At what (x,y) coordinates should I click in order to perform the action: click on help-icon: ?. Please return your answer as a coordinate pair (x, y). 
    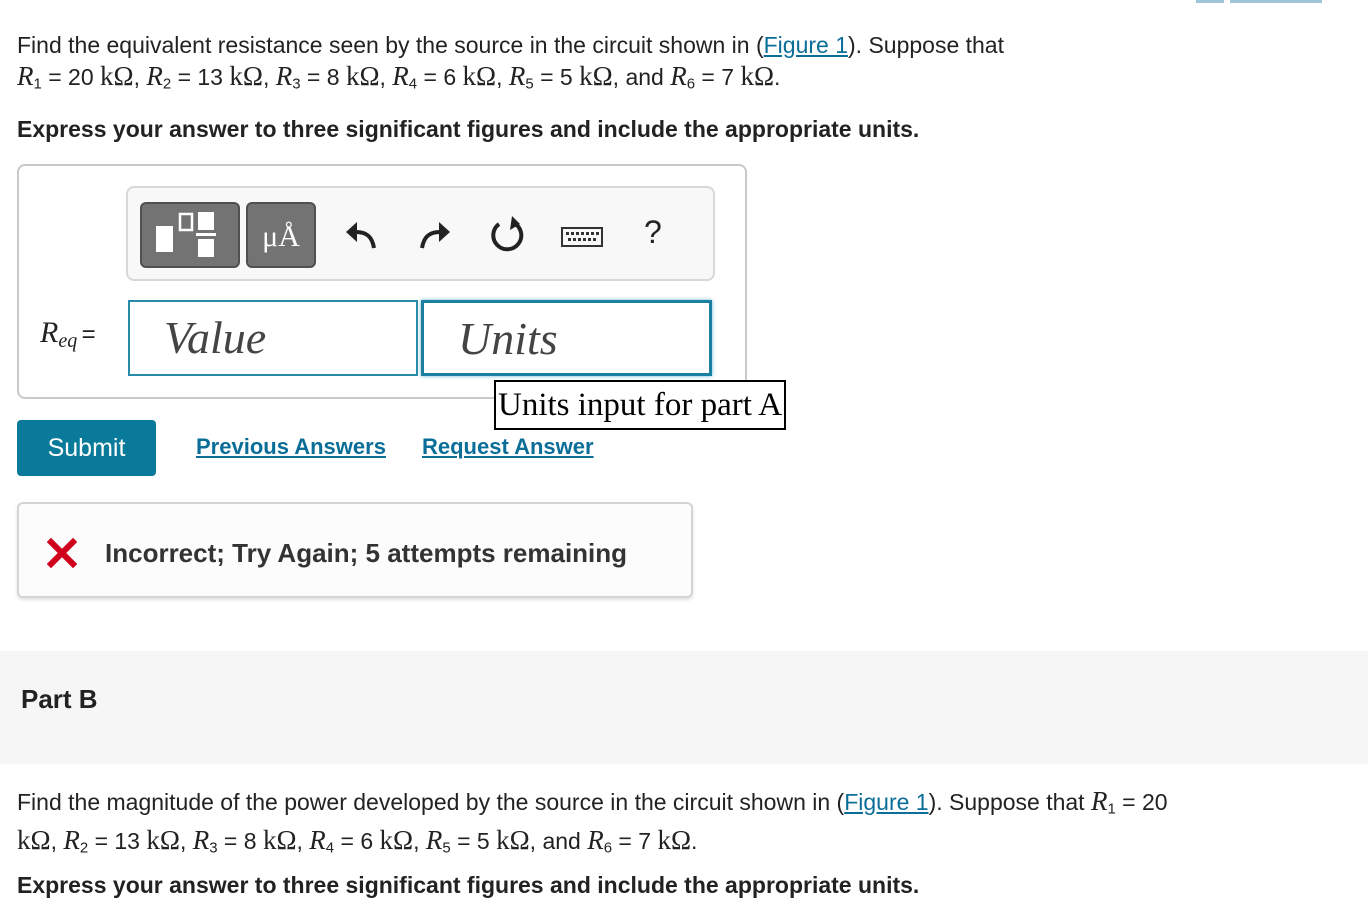
    Looking at the image, I should click on (653, 232).